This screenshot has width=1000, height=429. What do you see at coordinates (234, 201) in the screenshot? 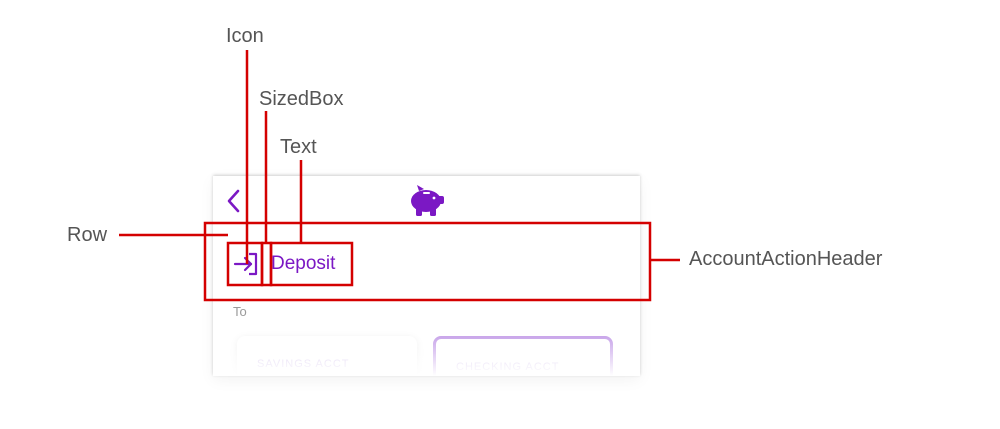
I see `chevron-left-icon` at bounding box center [234, 201].